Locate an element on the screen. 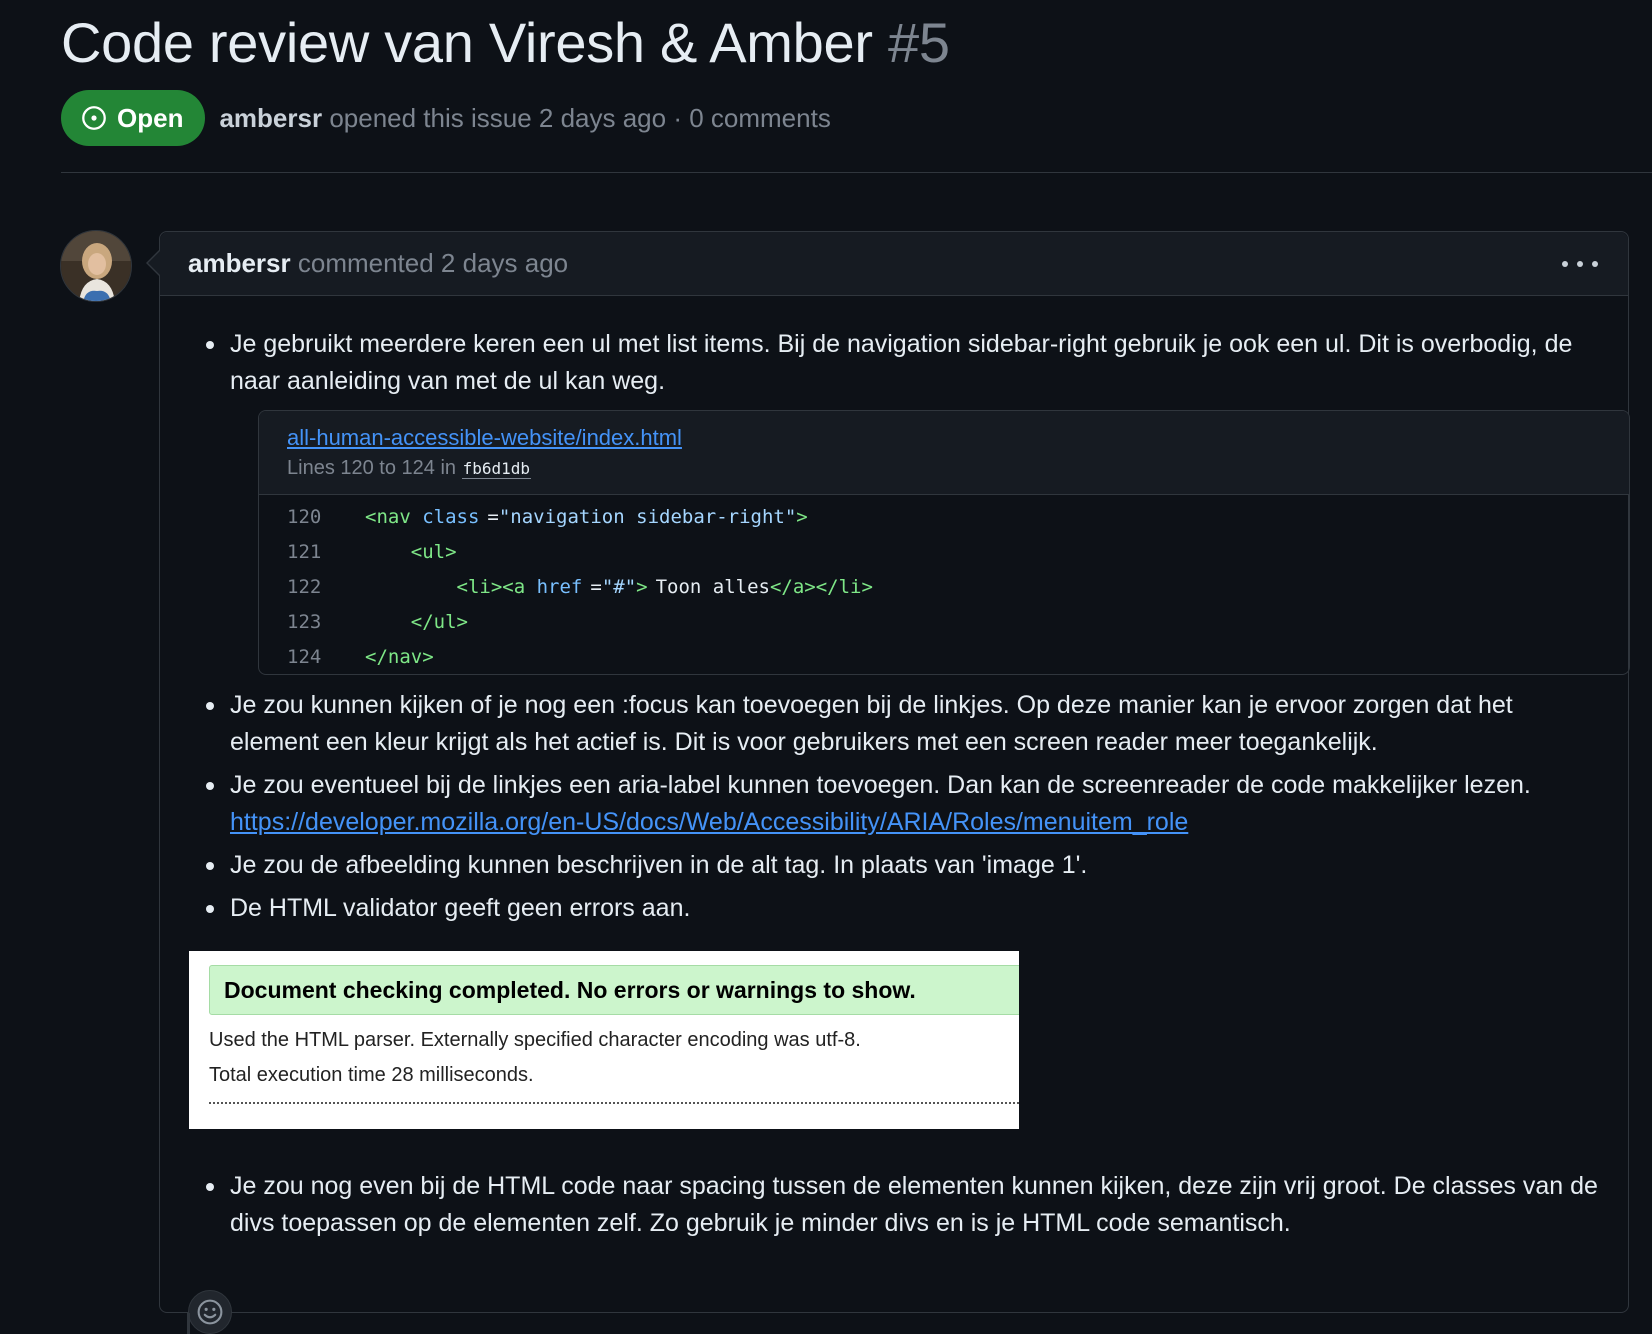 This screenshot has width=1652, height=1334. list-item: De HTML validator geeft geen errors aan. is located at coordinates (894, 908).